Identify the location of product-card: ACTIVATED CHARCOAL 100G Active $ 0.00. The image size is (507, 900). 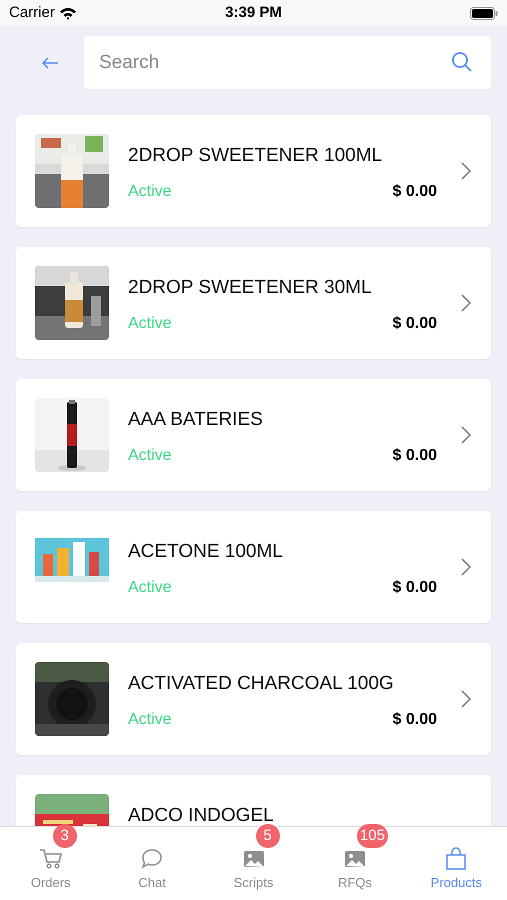
(253, 699).